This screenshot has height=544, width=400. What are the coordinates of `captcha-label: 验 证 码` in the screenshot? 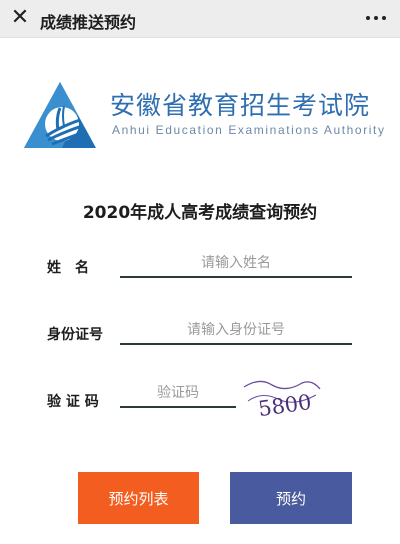 It's located at (73, 402).